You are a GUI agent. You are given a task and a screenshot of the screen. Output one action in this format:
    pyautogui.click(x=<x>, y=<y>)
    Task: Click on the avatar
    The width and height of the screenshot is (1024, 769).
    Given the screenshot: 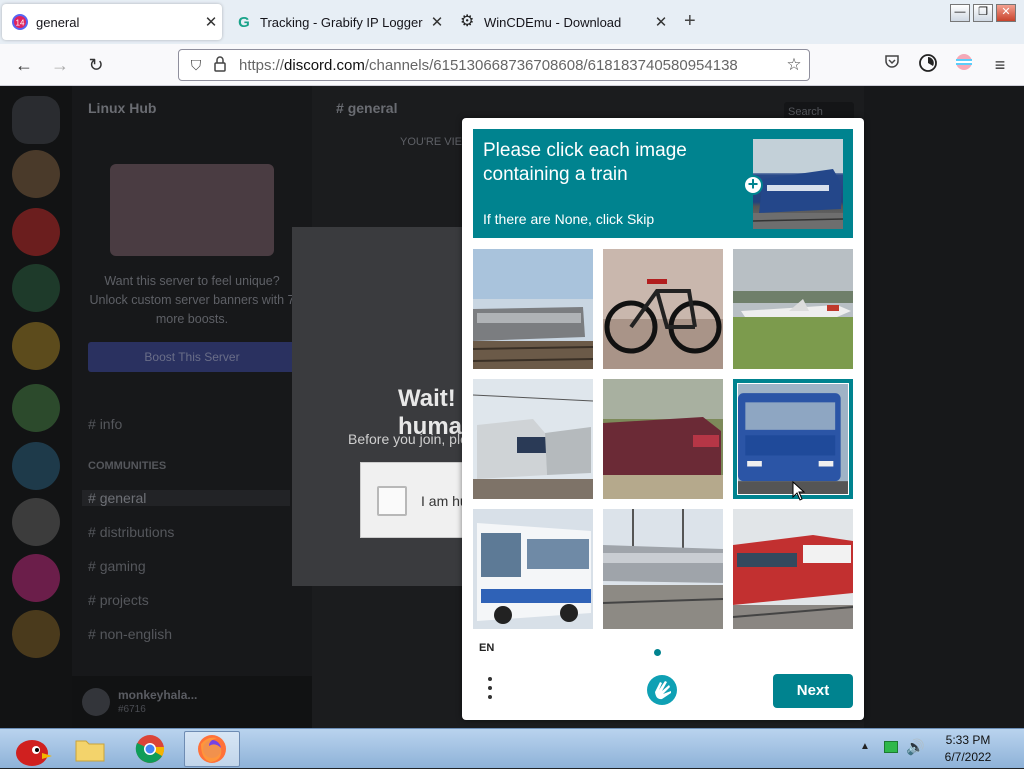 What is the action you would take?
    pyautogui.click(x=96, y=702)
    